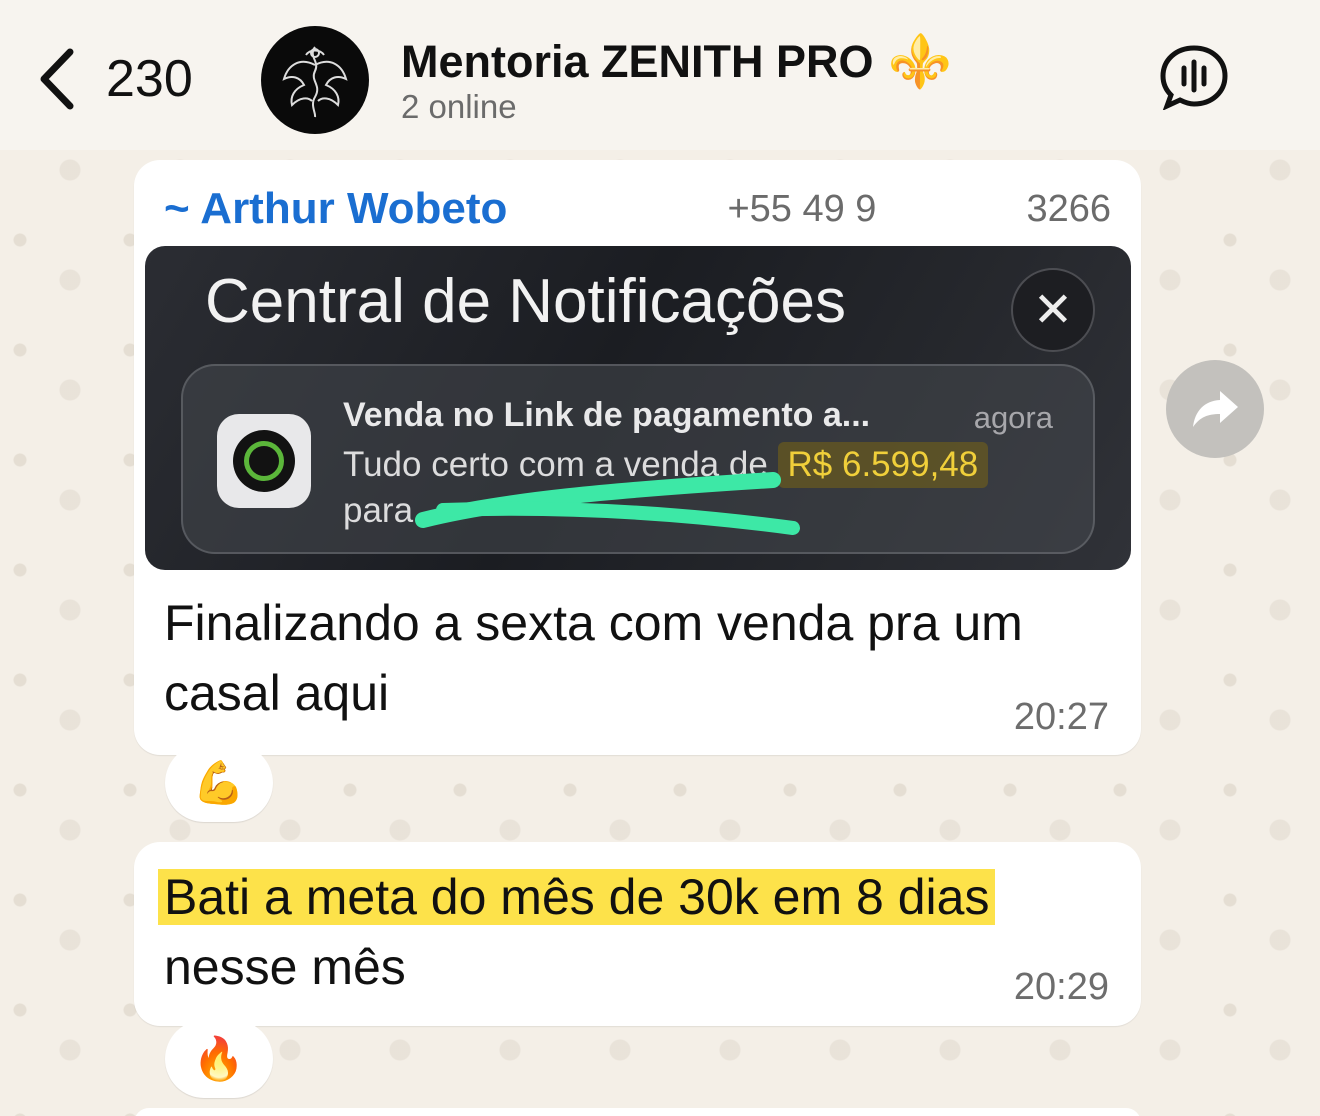  I want to click on sender-name: ~ Arthur Wobeto, so click(335, 209).